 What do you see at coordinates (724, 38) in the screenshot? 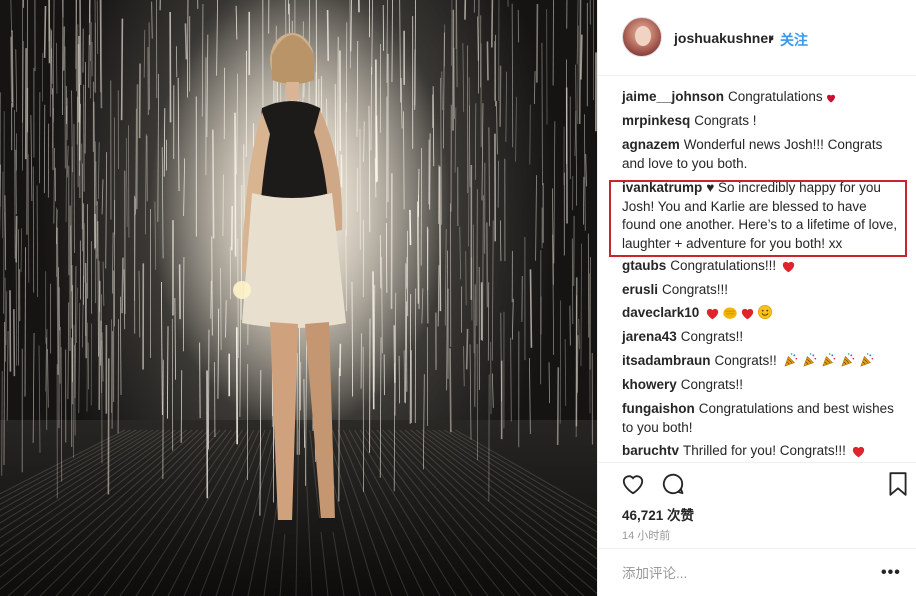
I see `header-username: joshuakushner` at bounding box center [724, 38].